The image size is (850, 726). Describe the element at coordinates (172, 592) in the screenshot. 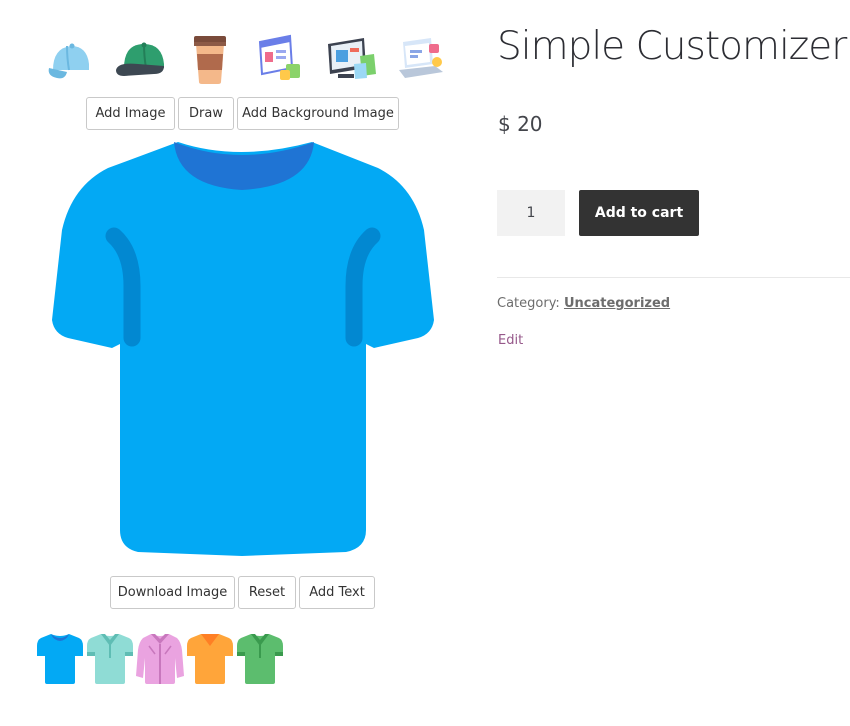

I see `download-image-button: Download Image` at that location.